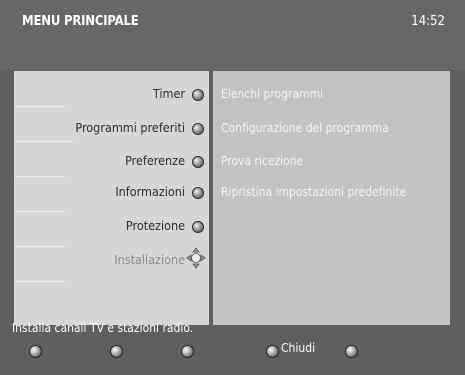  What do you see at coordinates (103, 328) in the screenshot?
I see `status-help-text: Installa canali TV e stazioni radio.` at bounding box center [103, 328].